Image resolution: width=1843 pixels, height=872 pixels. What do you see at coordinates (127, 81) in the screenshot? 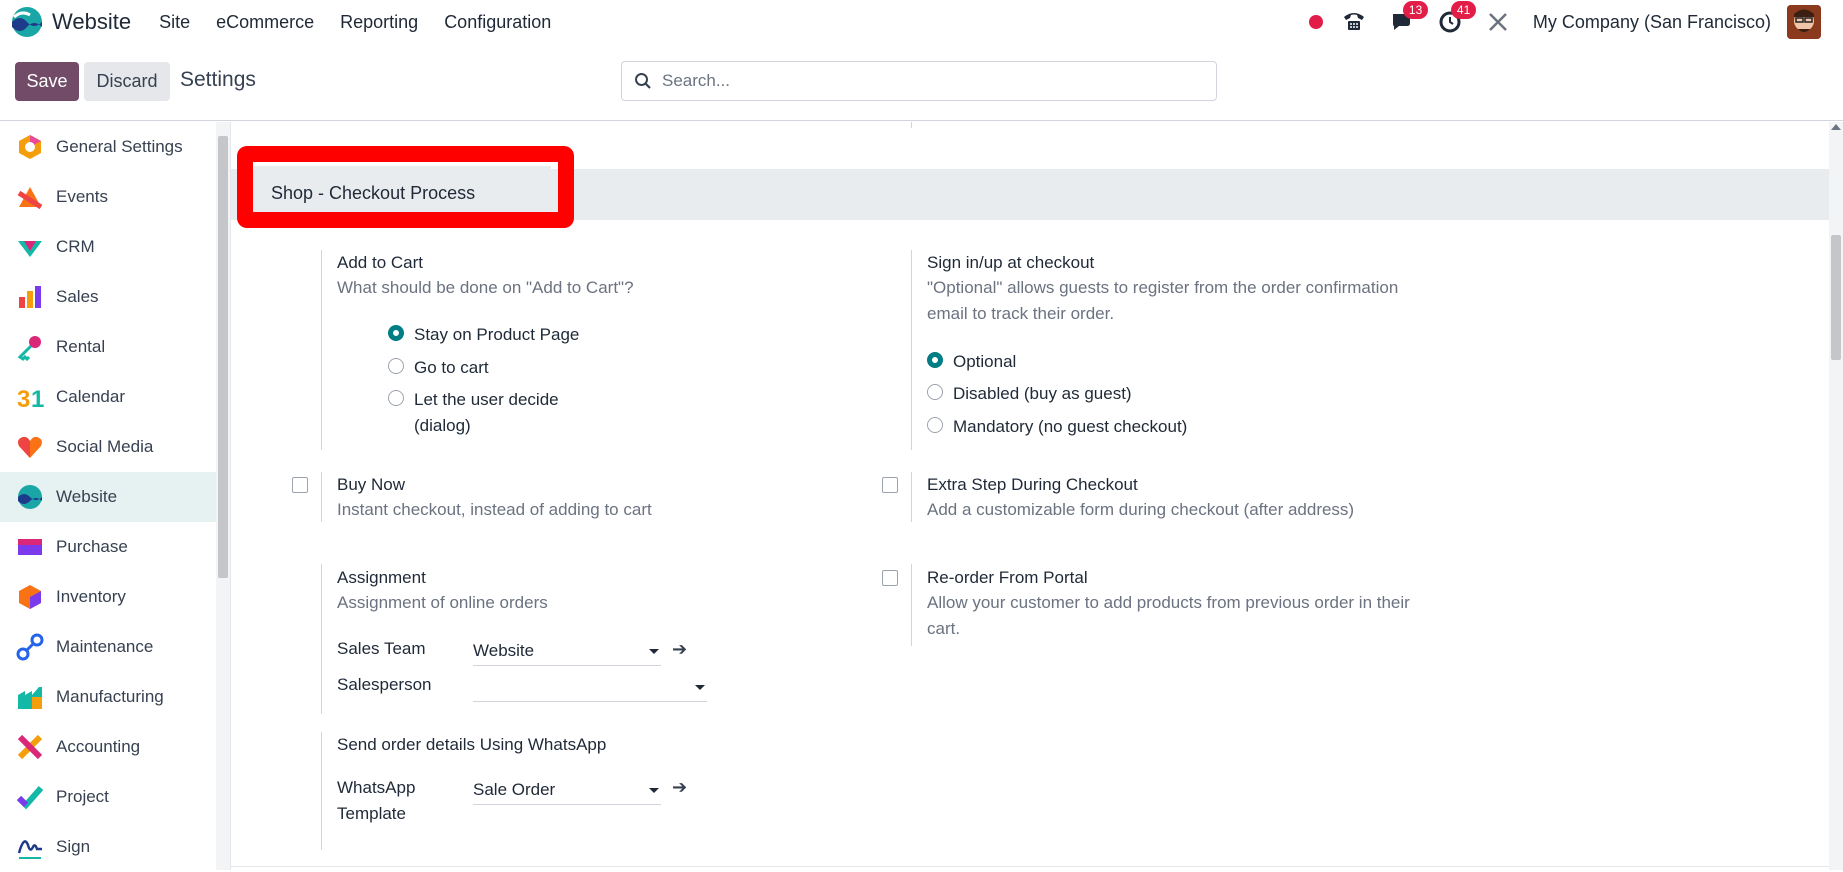
I see `discard-button: Discard` at bounding box center [127, 81].